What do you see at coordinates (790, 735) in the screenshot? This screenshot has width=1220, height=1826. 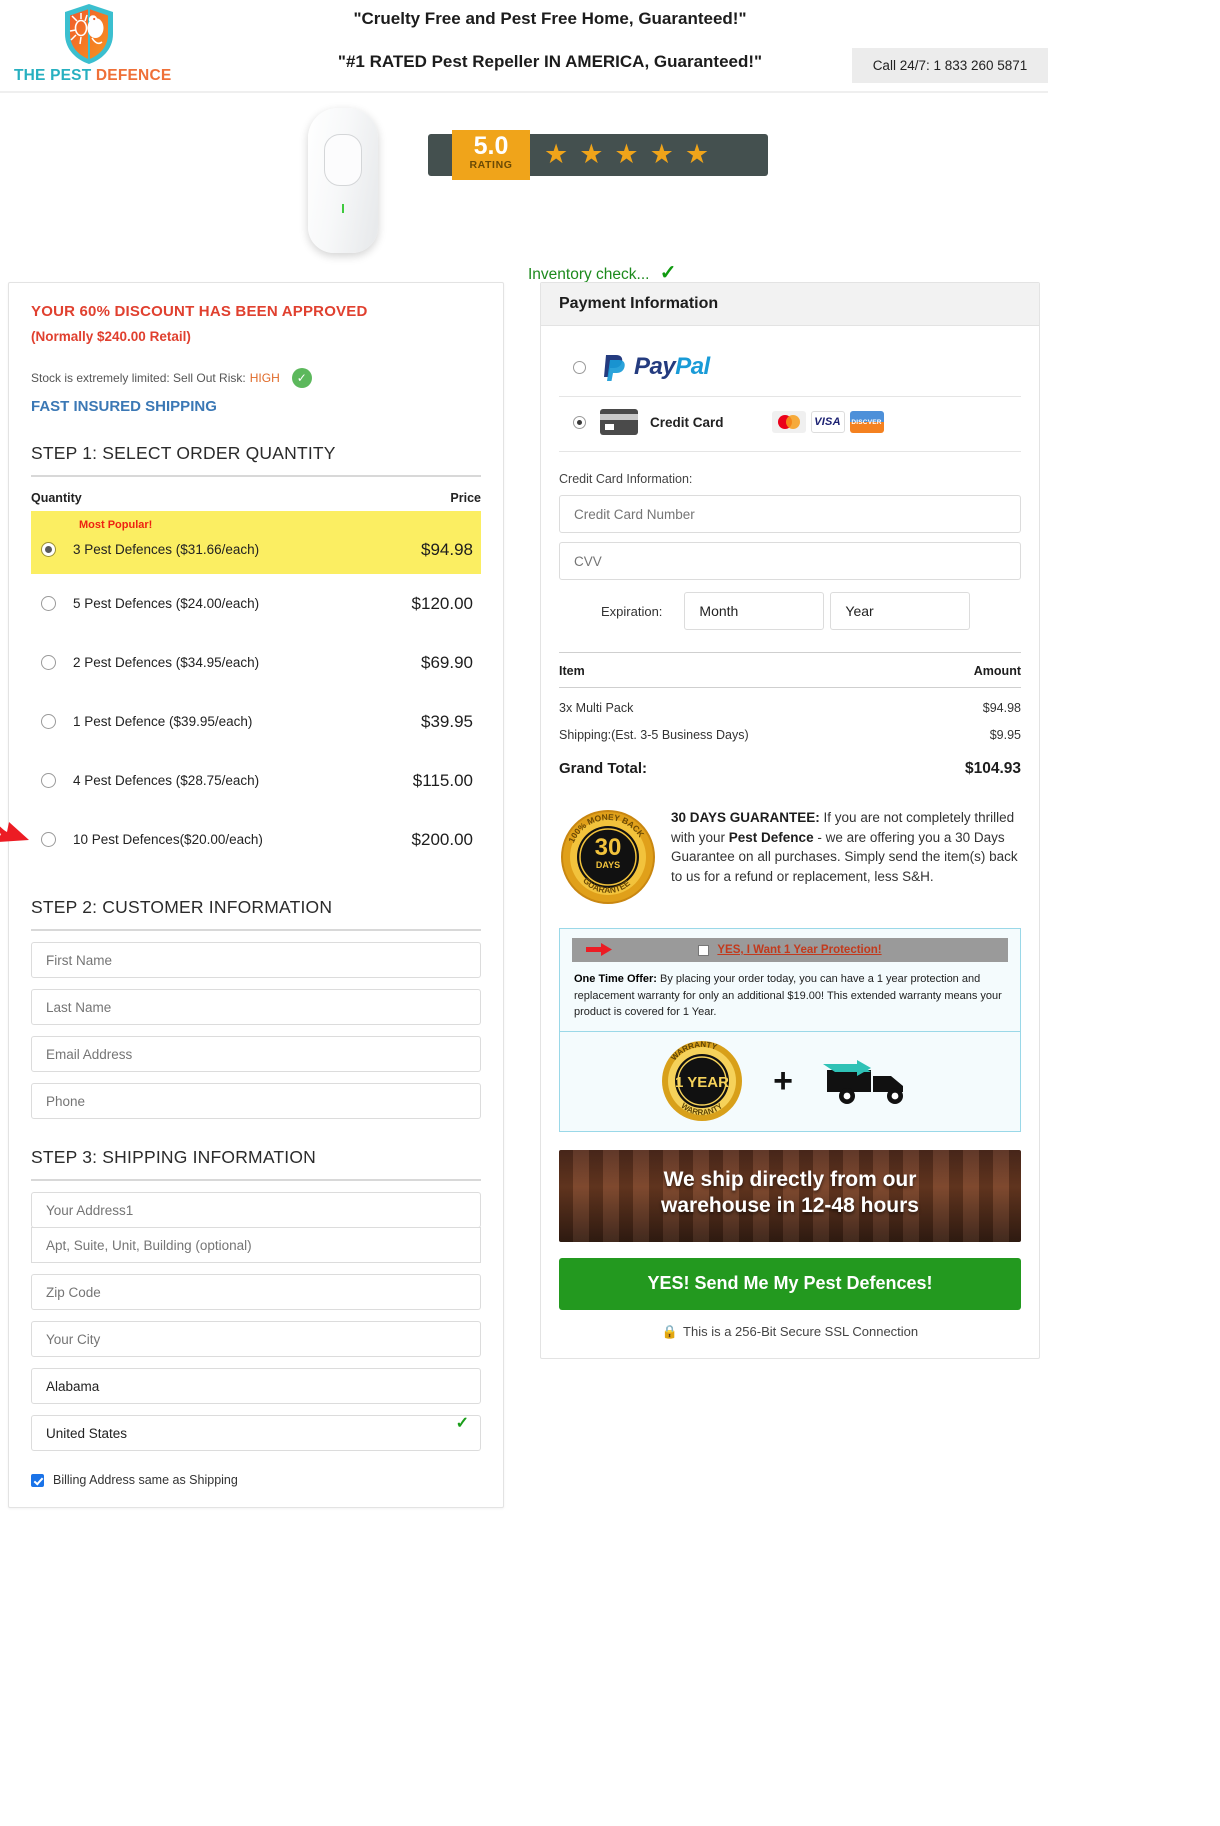 I see `summary-row: Shipping:(Est. 3-5 Business Days) $9.95` at bounding box center [790, 735].